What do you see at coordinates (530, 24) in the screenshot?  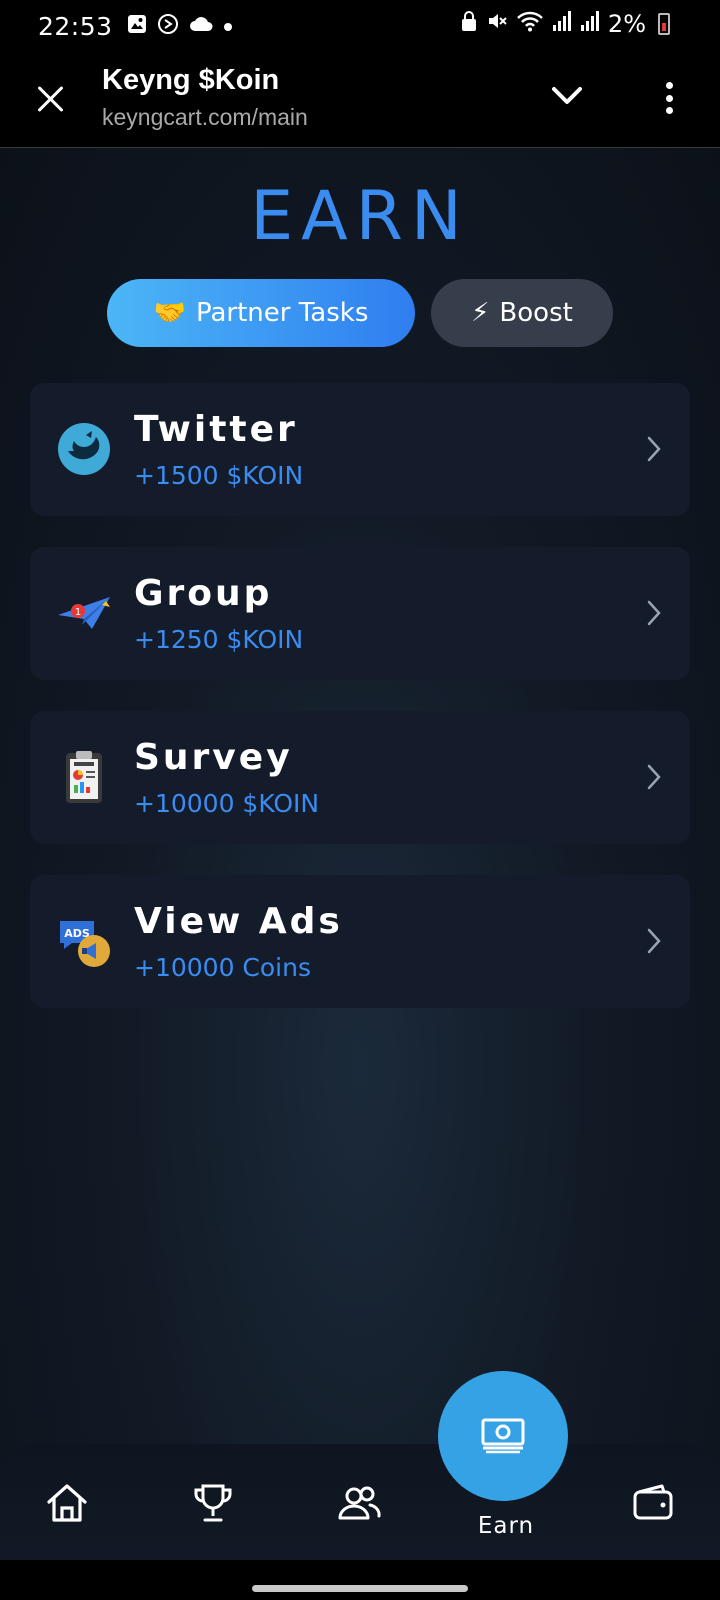 I see `wifi-icon` at bounding box center [530, 24].